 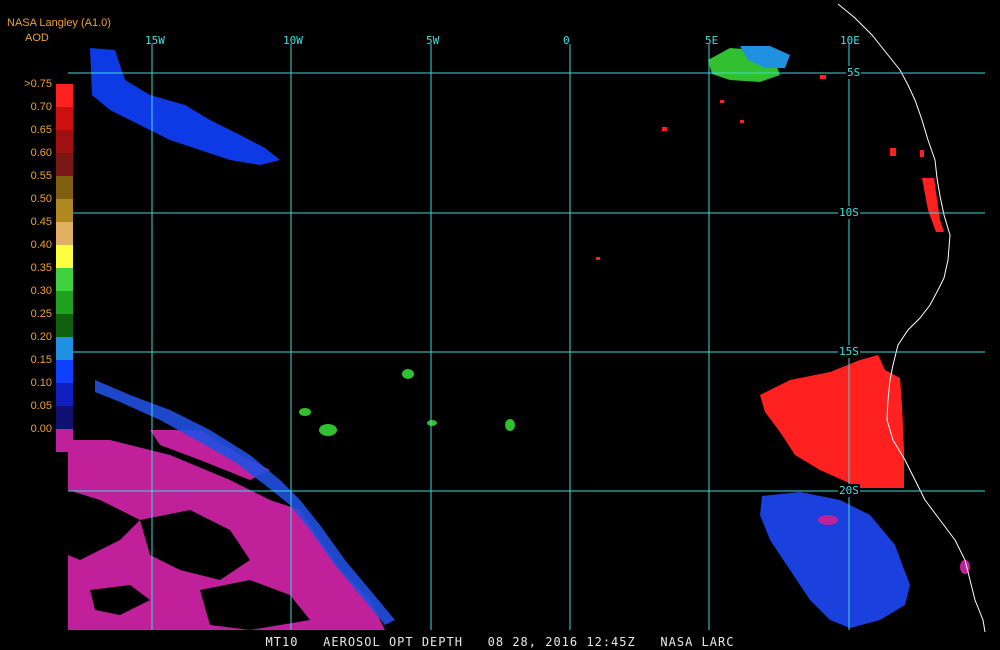 I want to click on latitude-label-5s: 5S, so click(x=854, y=72).